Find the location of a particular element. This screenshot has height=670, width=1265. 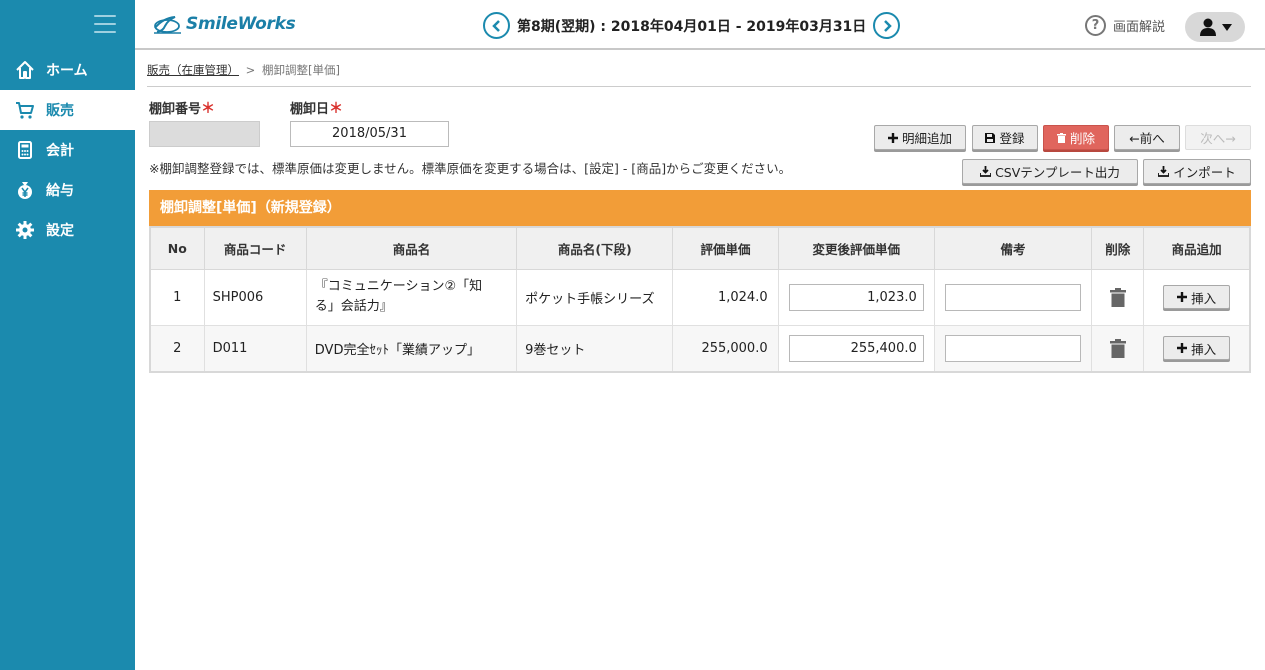

column-header-name: 商品名 is located at coordinates (411, 248).